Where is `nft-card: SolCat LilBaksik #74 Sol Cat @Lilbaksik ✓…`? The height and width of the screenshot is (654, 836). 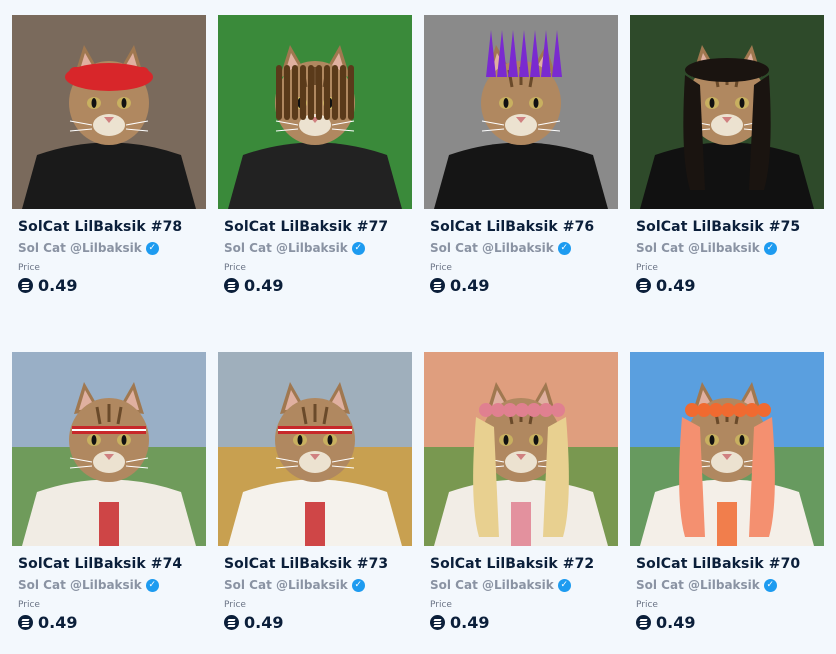 nft-card: SolCat LilBaksik #74 Sol Cat @Lilbaksik ✓… is located at coordinates (109, 499).